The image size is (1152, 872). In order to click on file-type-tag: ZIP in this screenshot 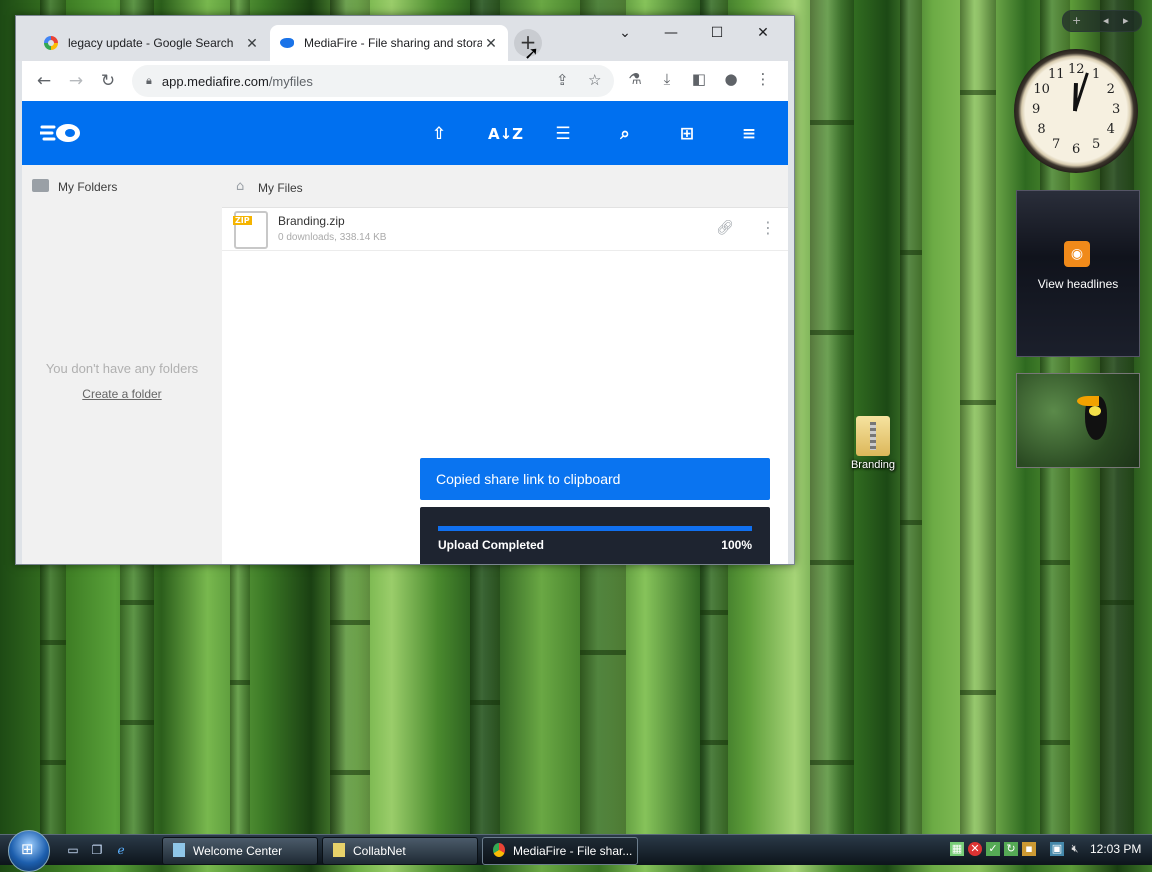, I will do `click(242, 220)`.